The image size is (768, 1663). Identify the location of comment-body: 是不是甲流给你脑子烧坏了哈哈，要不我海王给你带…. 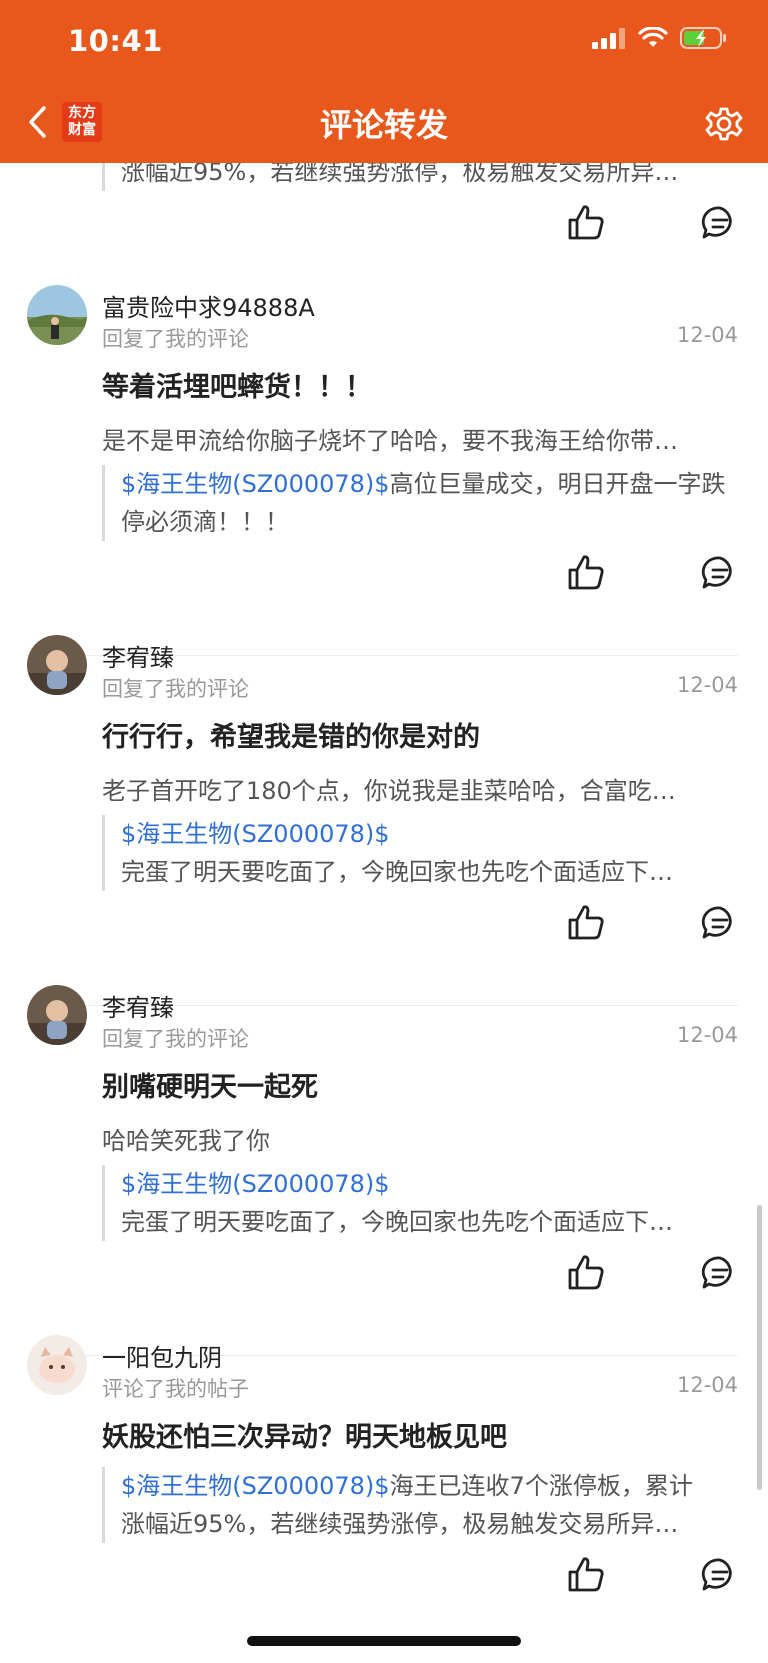
(412, 438).